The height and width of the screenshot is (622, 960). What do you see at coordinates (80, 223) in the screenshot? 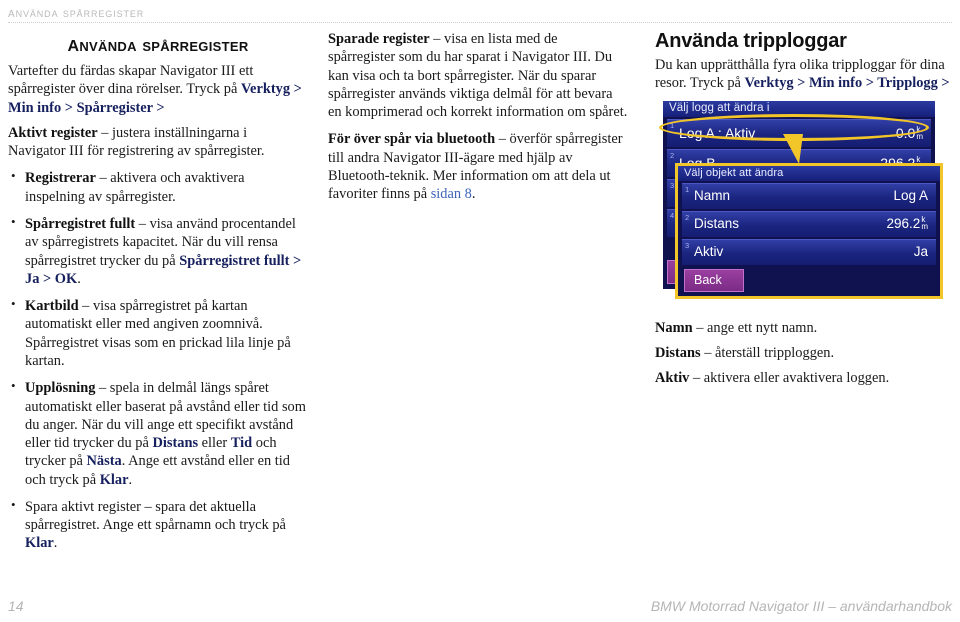
I see `bullet-term: Spårregistret fullt` at bounding box center [80, 223].